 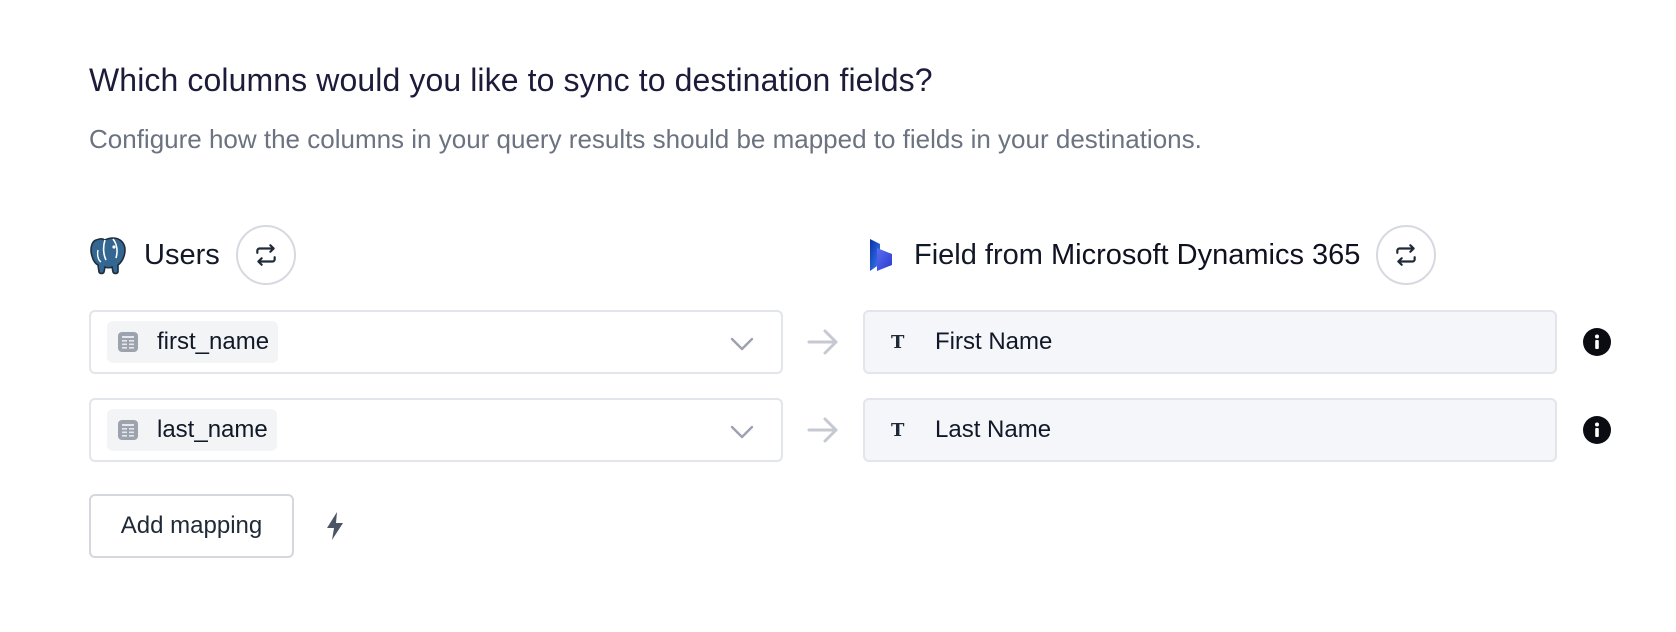 I want to click on destination-field-label: First Name, so click(x=994, y=341).